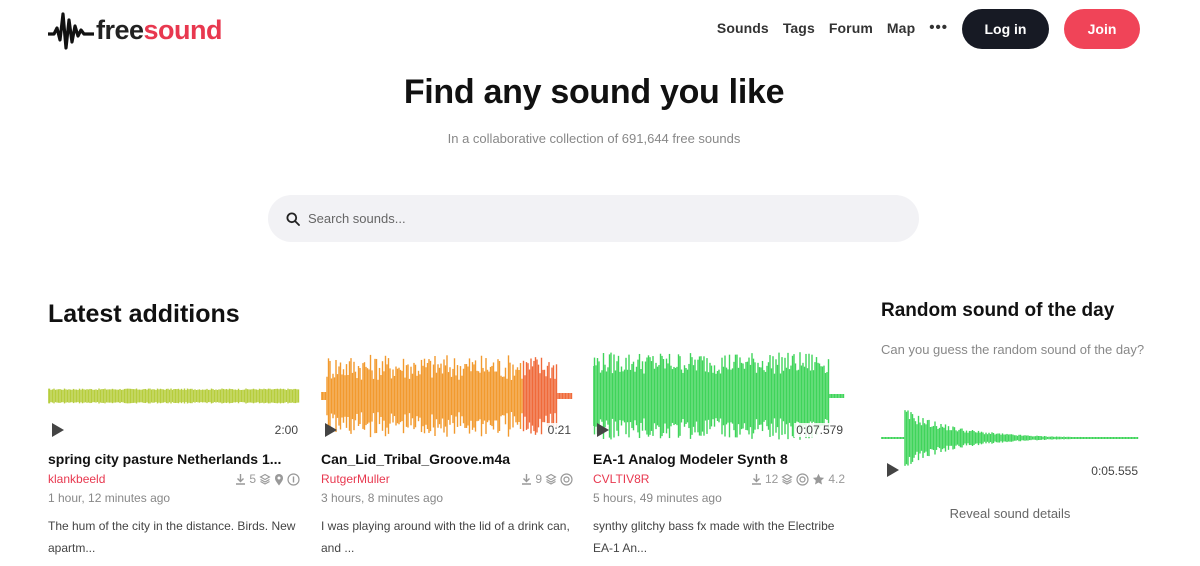 This screenshot has height=566, width=1200. What do you see at coordinates (598, 218) in the screenshot?
I see `search-input` at bounding box center [598, 218].